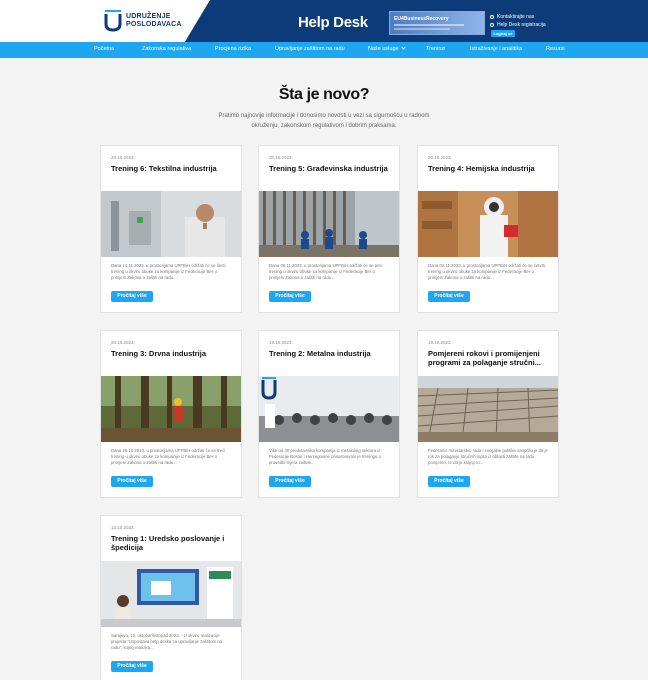  What do you see at coordinates (173, 353) in the screenshot?
I see `card-title: Trening 3: Drvna industrija` at bounding box center [173, 353].